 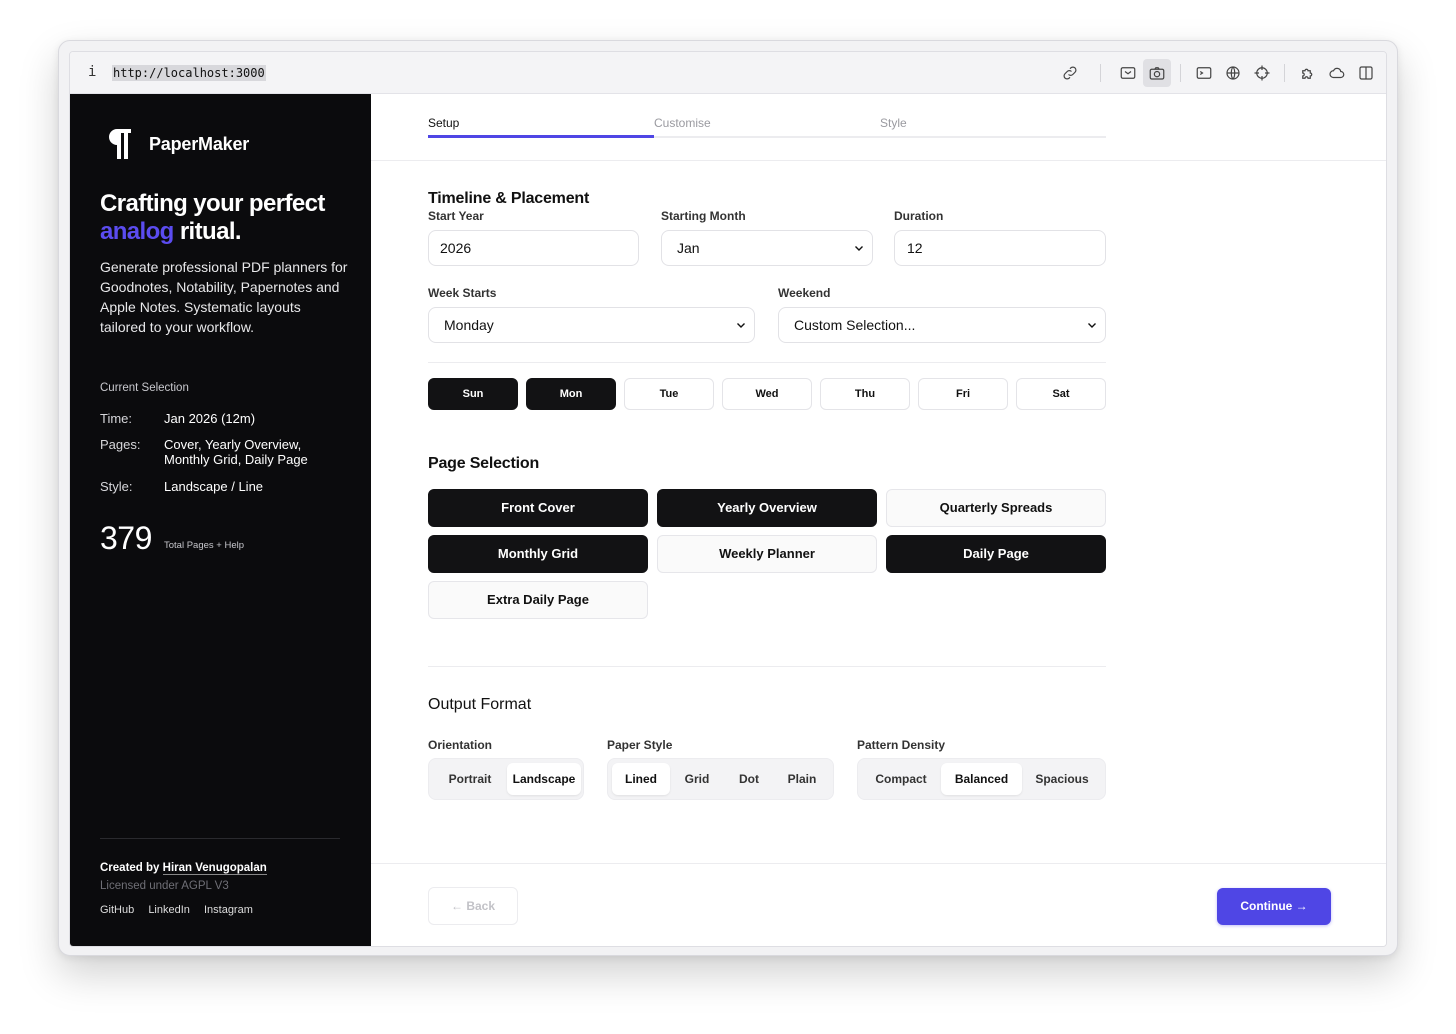 What do you see at coordinates (1233, 73) in the screenshot?
I see `globe-icon` at bounding box center [1233, 73].